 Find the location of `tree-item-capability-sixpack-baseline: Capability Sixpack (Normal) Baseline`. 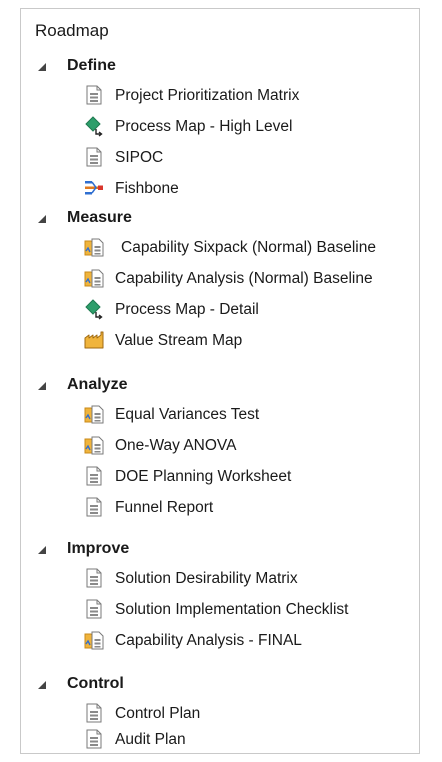

tree-item-capability-sixpack-baseline: Capability Sixpack (Normal) Baseline is located at coordinates (220, 248).